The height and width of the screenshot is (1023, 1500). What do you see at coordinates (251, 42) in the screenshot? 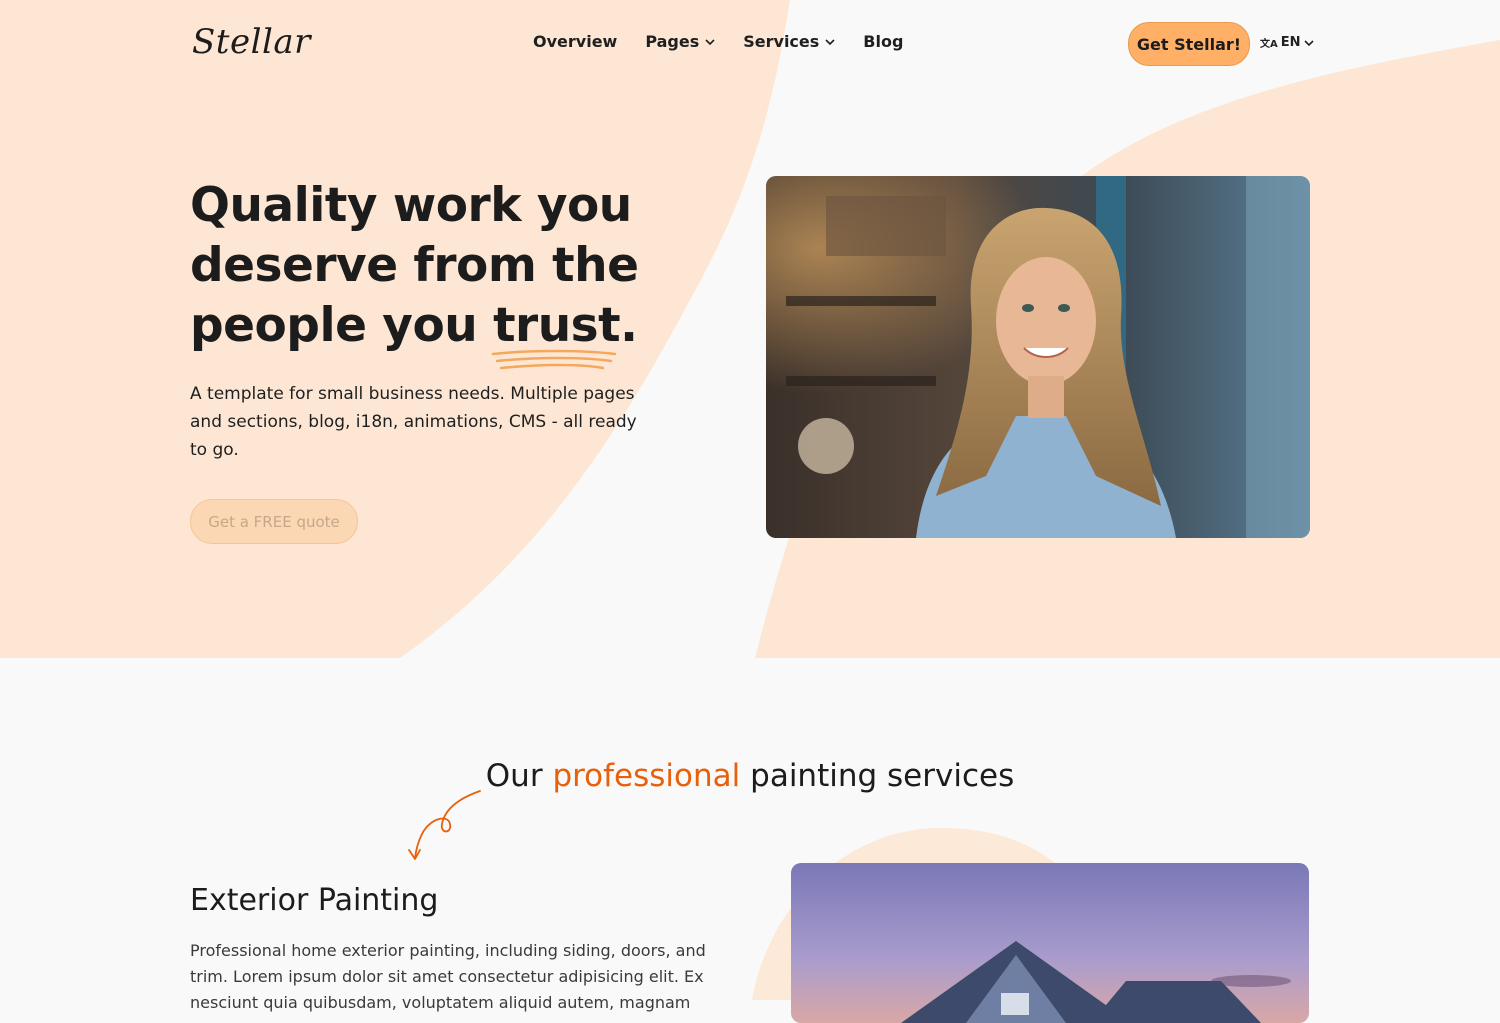
I see `logo: Stellar` at bounding box center [251, 42].